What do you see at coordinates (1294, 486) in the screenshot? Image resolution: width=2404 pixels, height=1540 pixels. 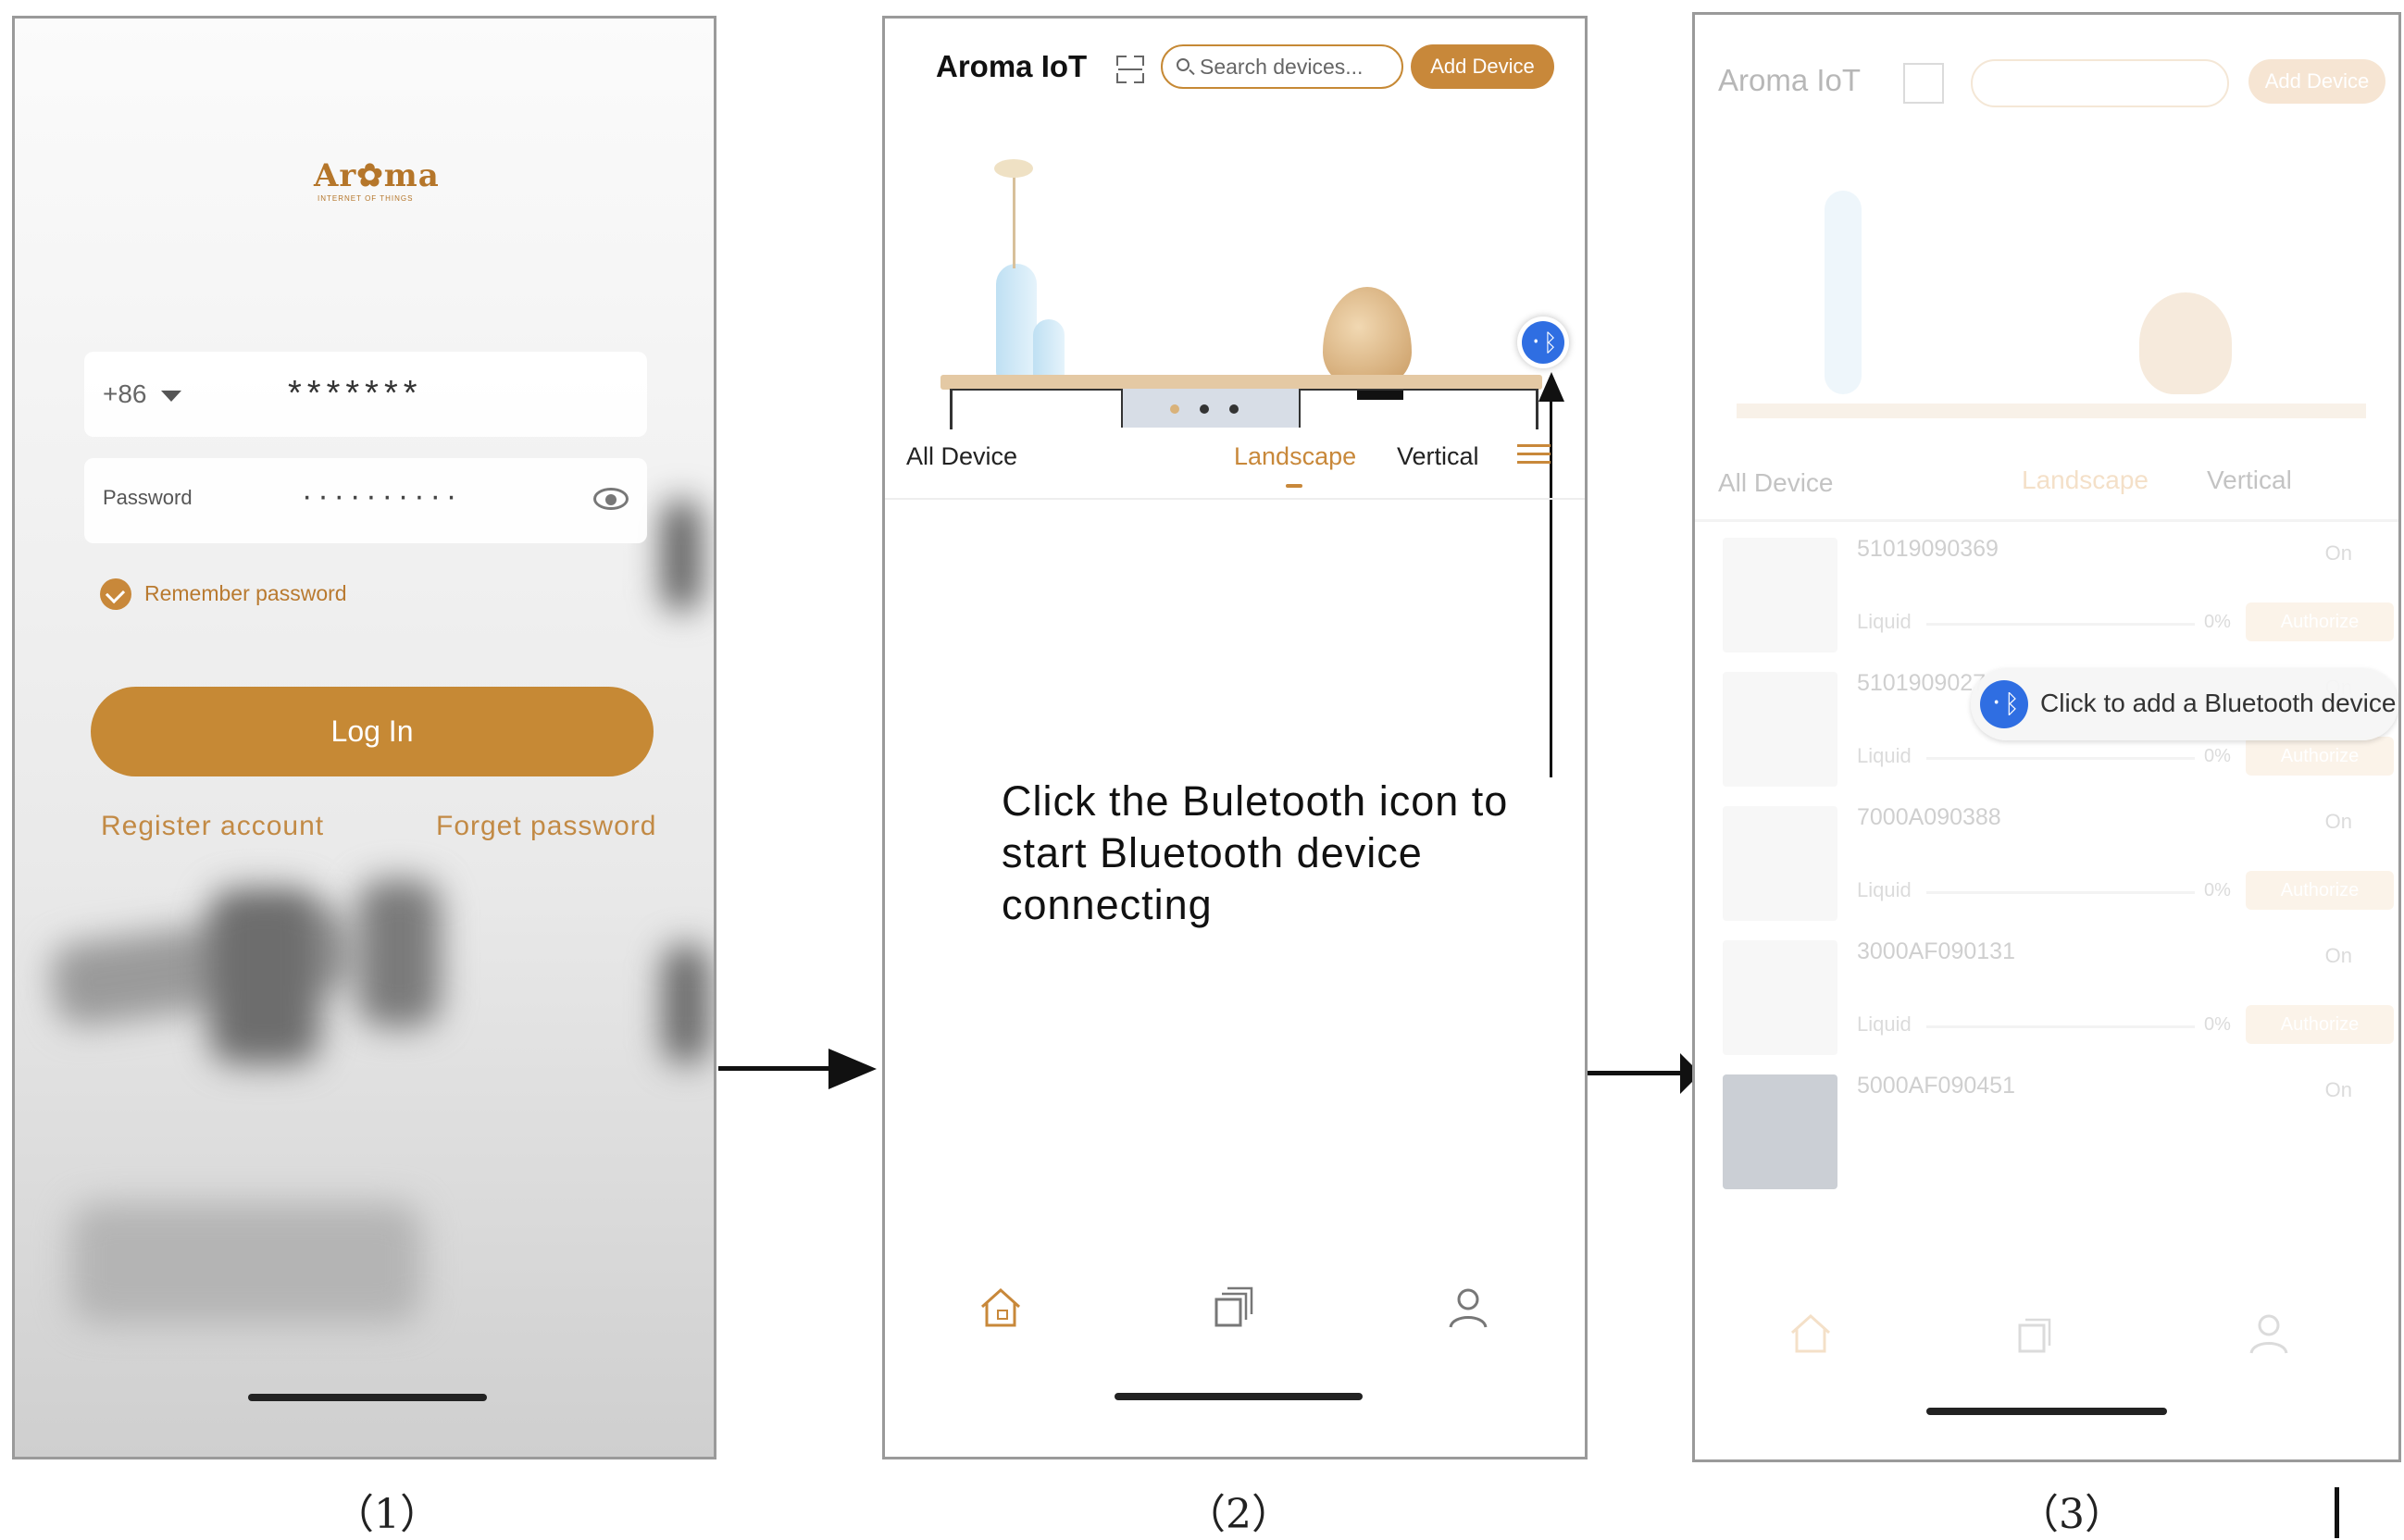 I see `tab-underline` at bounding box center [1294, 486].